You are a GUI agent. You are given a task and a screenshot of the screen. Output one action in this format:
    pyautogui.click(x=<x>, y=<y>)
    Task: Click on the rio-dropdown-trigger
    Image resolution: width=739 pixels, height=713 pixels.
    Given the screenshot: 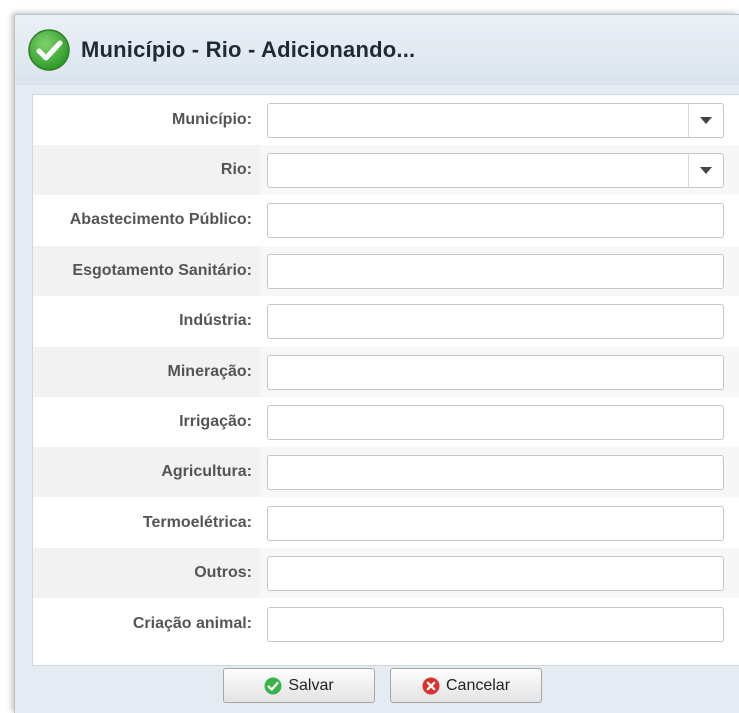 What is the action you would take?
    pyautogui.click(x=705, y=170)
    